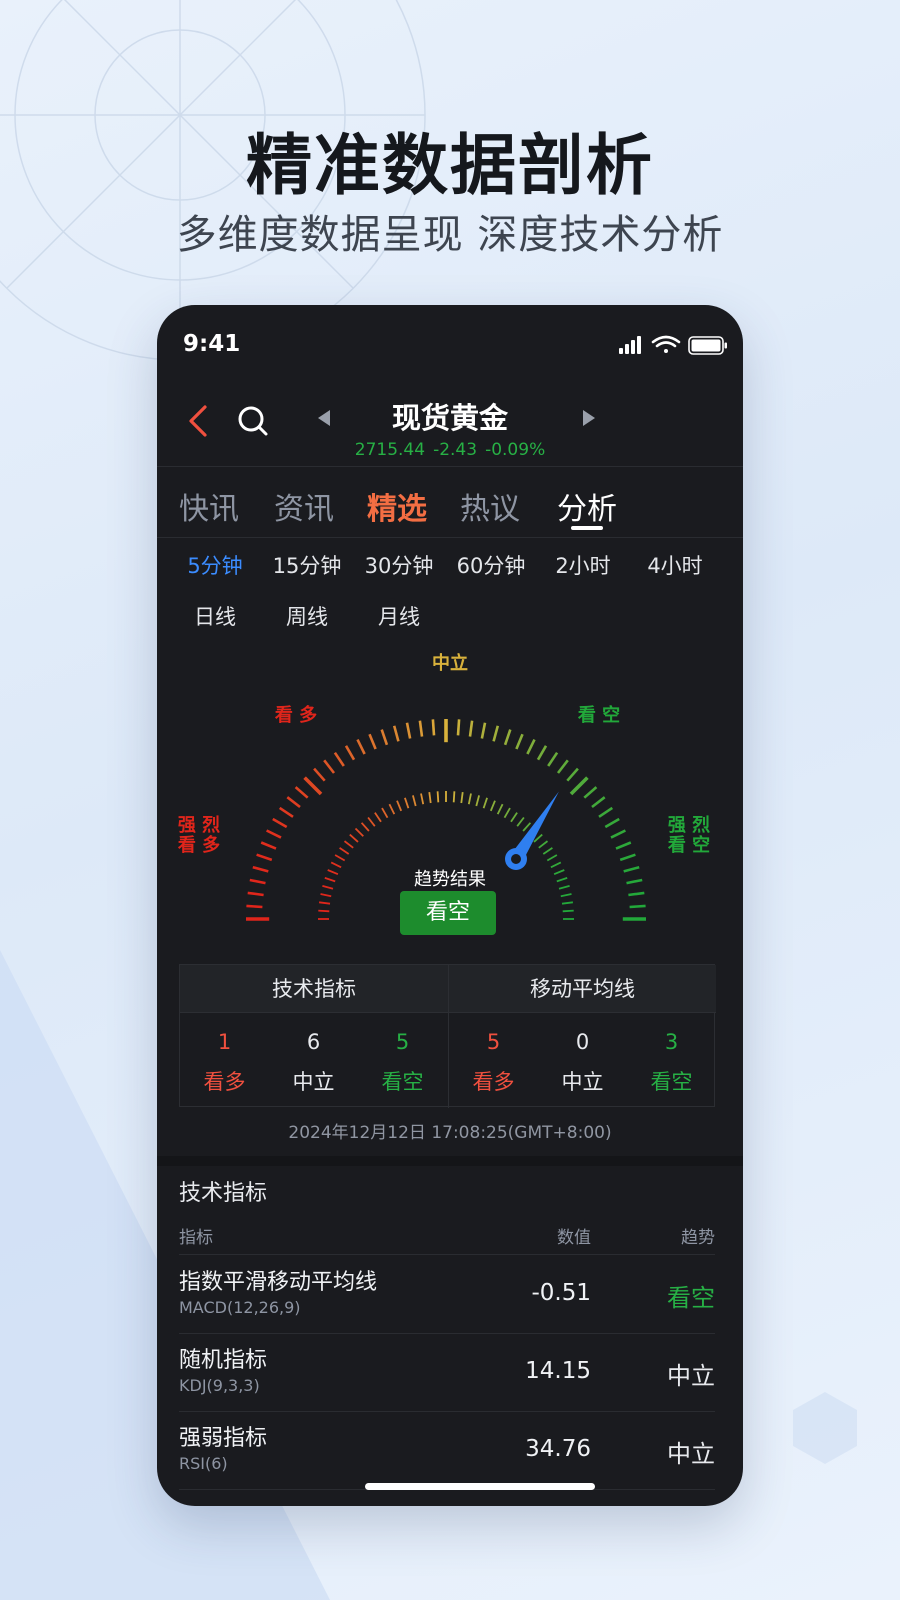  What do you see at coordinates (240, 1307) in the screenshot?
I see `indicator-param: MACD(12,26,9)` at bounding box center [240, 1307].